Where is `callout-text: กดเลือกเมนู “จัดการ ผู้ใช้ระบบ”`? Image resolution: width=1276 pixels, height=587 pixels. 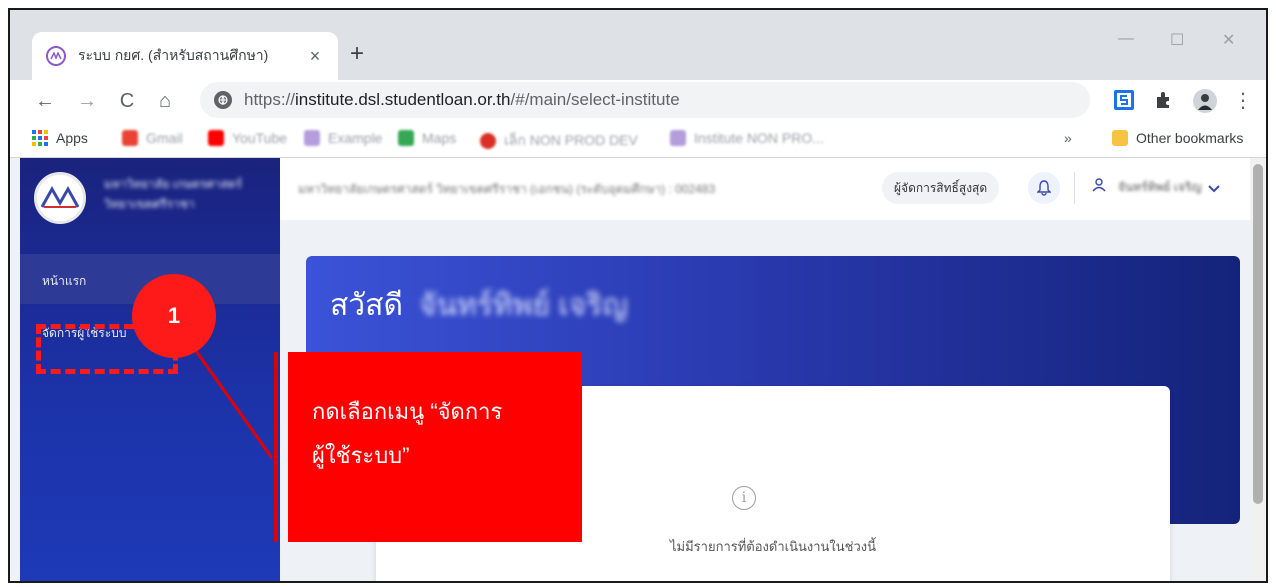
callout-text: กดเลือกเมนู “จัดการ ผู้ใช้ระบบ” is located at coordinates (407, 433).